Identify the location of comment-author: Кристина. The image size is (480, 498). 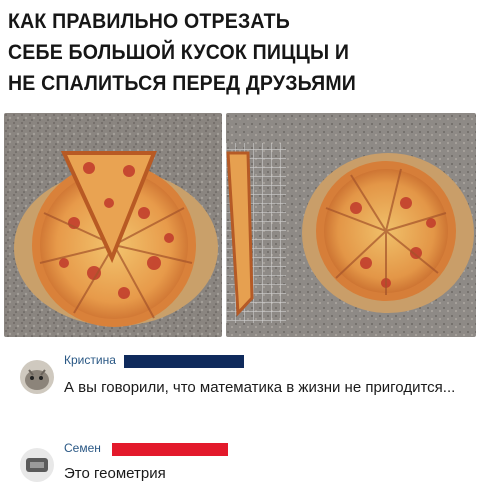
(90, 360).